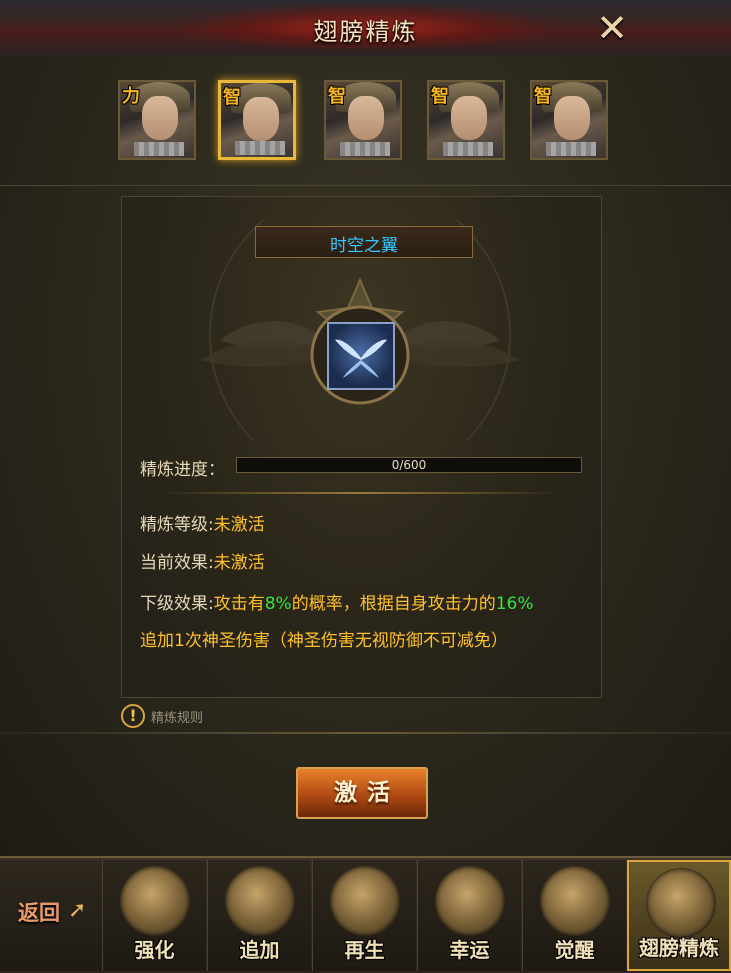 The height and width of the screenshot is (973, 731). I want to click on sword-wing-icon, so click(575, 901).